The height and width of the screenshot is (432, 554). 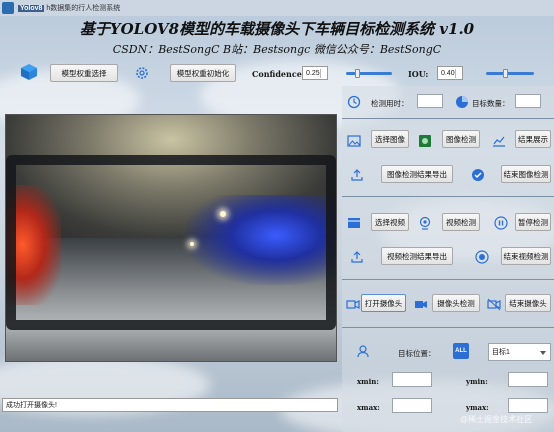 I want to click on confidence-slider, so click(x=369, y=73).